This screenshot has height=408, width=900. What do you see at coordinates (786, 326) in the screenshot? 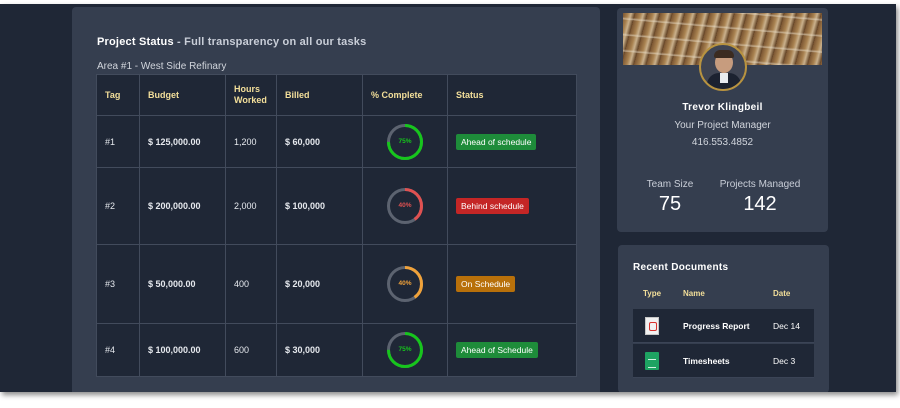
I see `document-date: Dec 14` at bounding box center [786, 326].